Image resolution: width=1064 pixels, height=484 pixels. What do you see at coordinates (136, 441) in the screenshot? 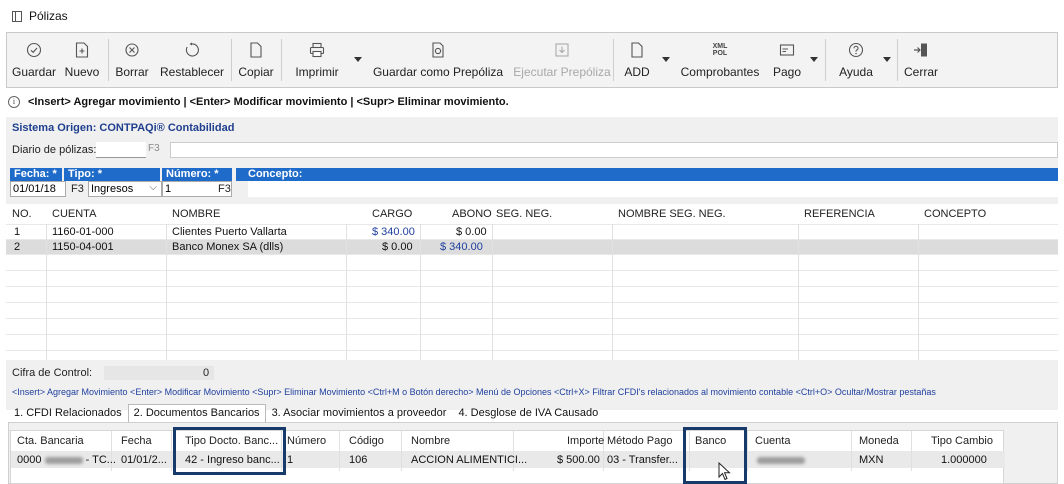
I see `col-fecha: Fecha` at bounding box center [136, 441].